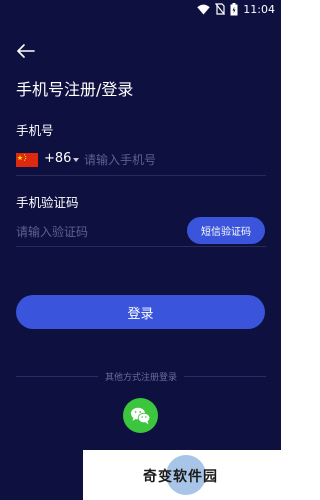 This screenshot has width=320, height=500. Describe the element at coordinates (141, 246) in the screenshot. I see `code-underline` at that location.